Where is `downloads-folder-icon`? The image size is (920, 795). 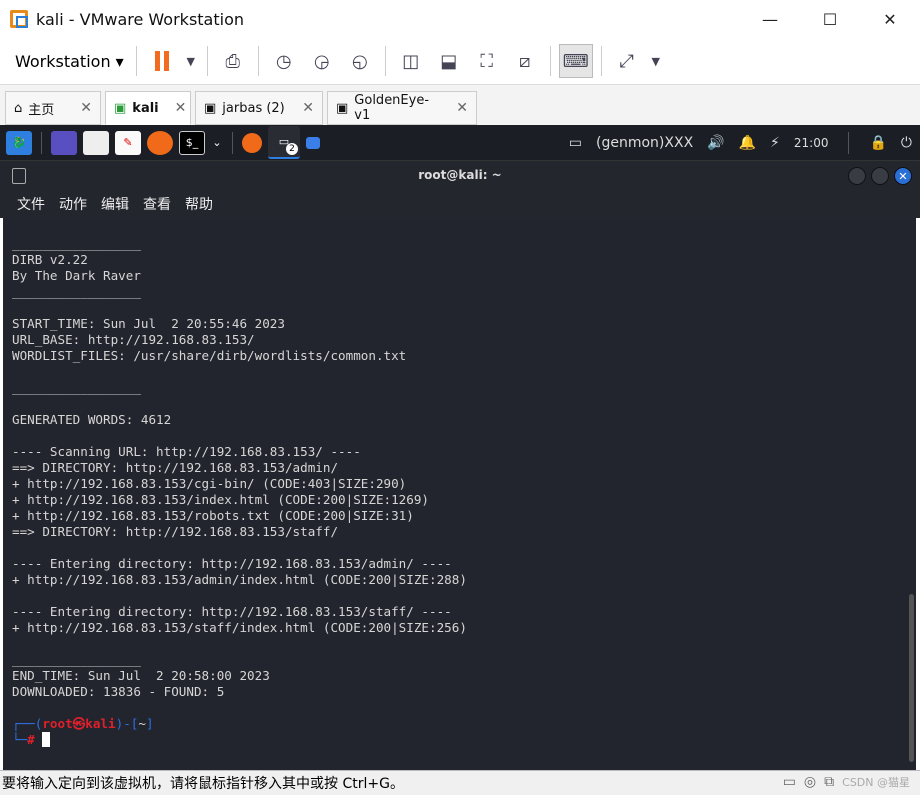 downloads-folder-icon is located at coordinates (313, 142).